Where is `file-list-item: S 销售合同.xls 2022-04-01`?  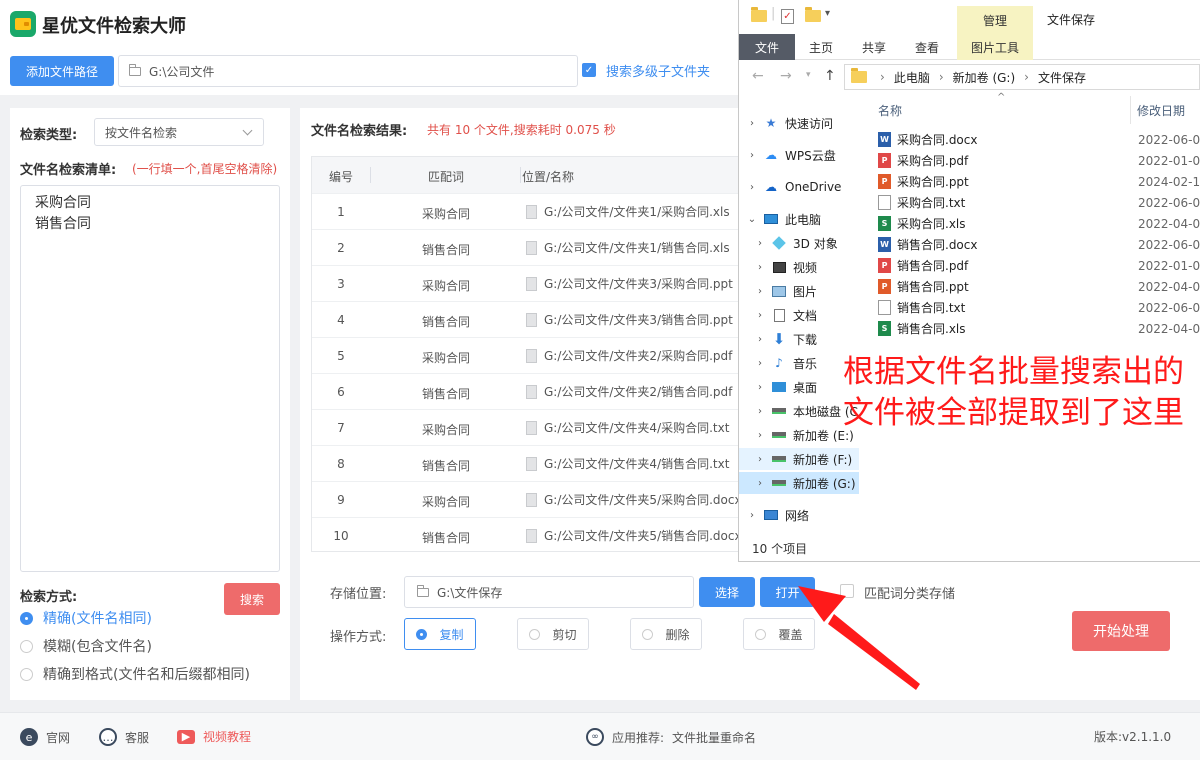
file-list-item: S 销售合同.xls 2022-04-01 is located at coordinates (1039, 328).